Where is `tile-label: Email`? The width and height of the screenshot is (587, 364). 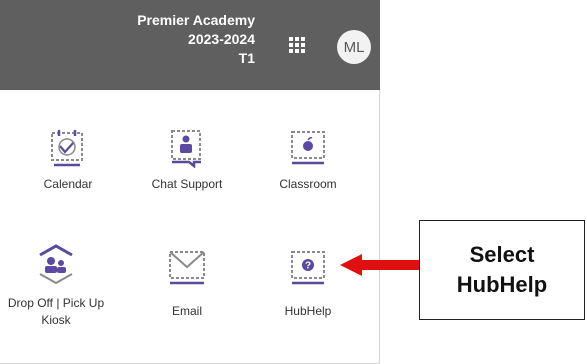 tile-label: Email is located at coordinates (186, 311).